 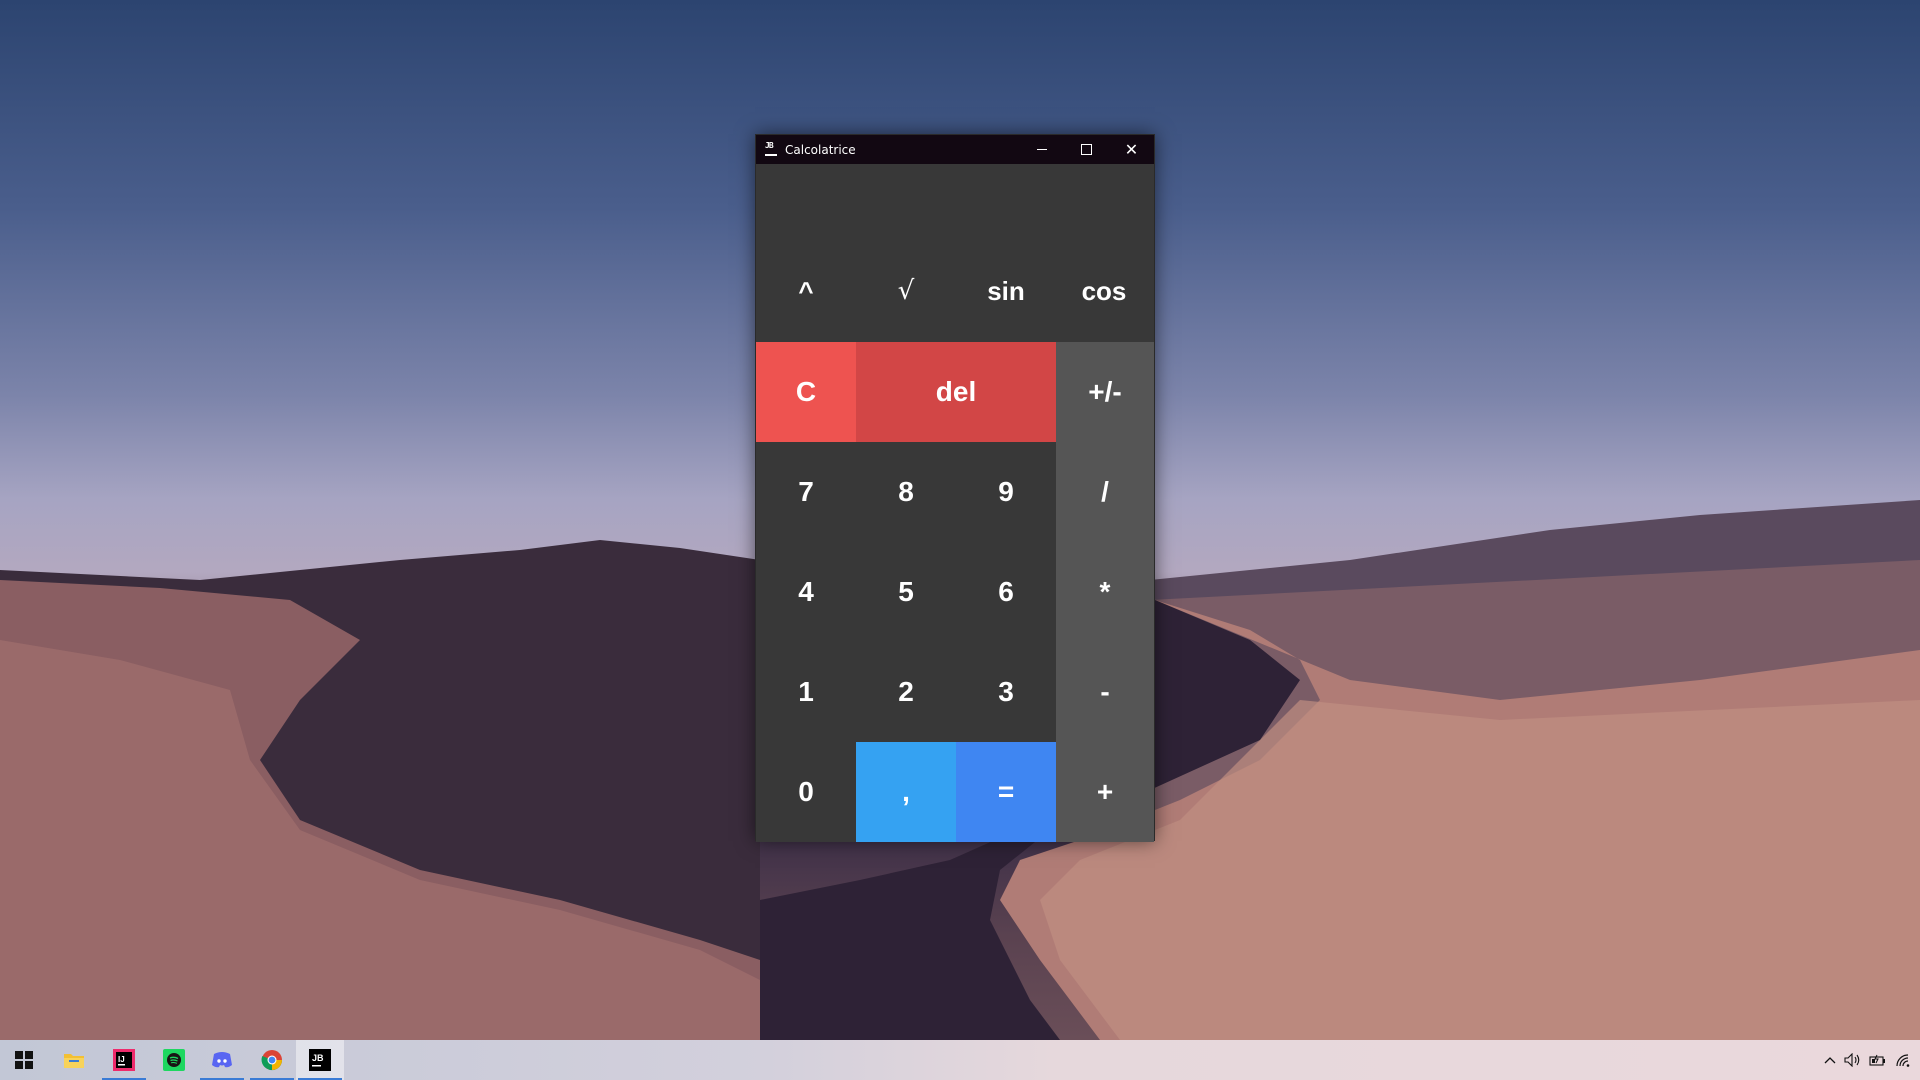 I want to click on digit-1-button: 1, so click(x=806, y=692).